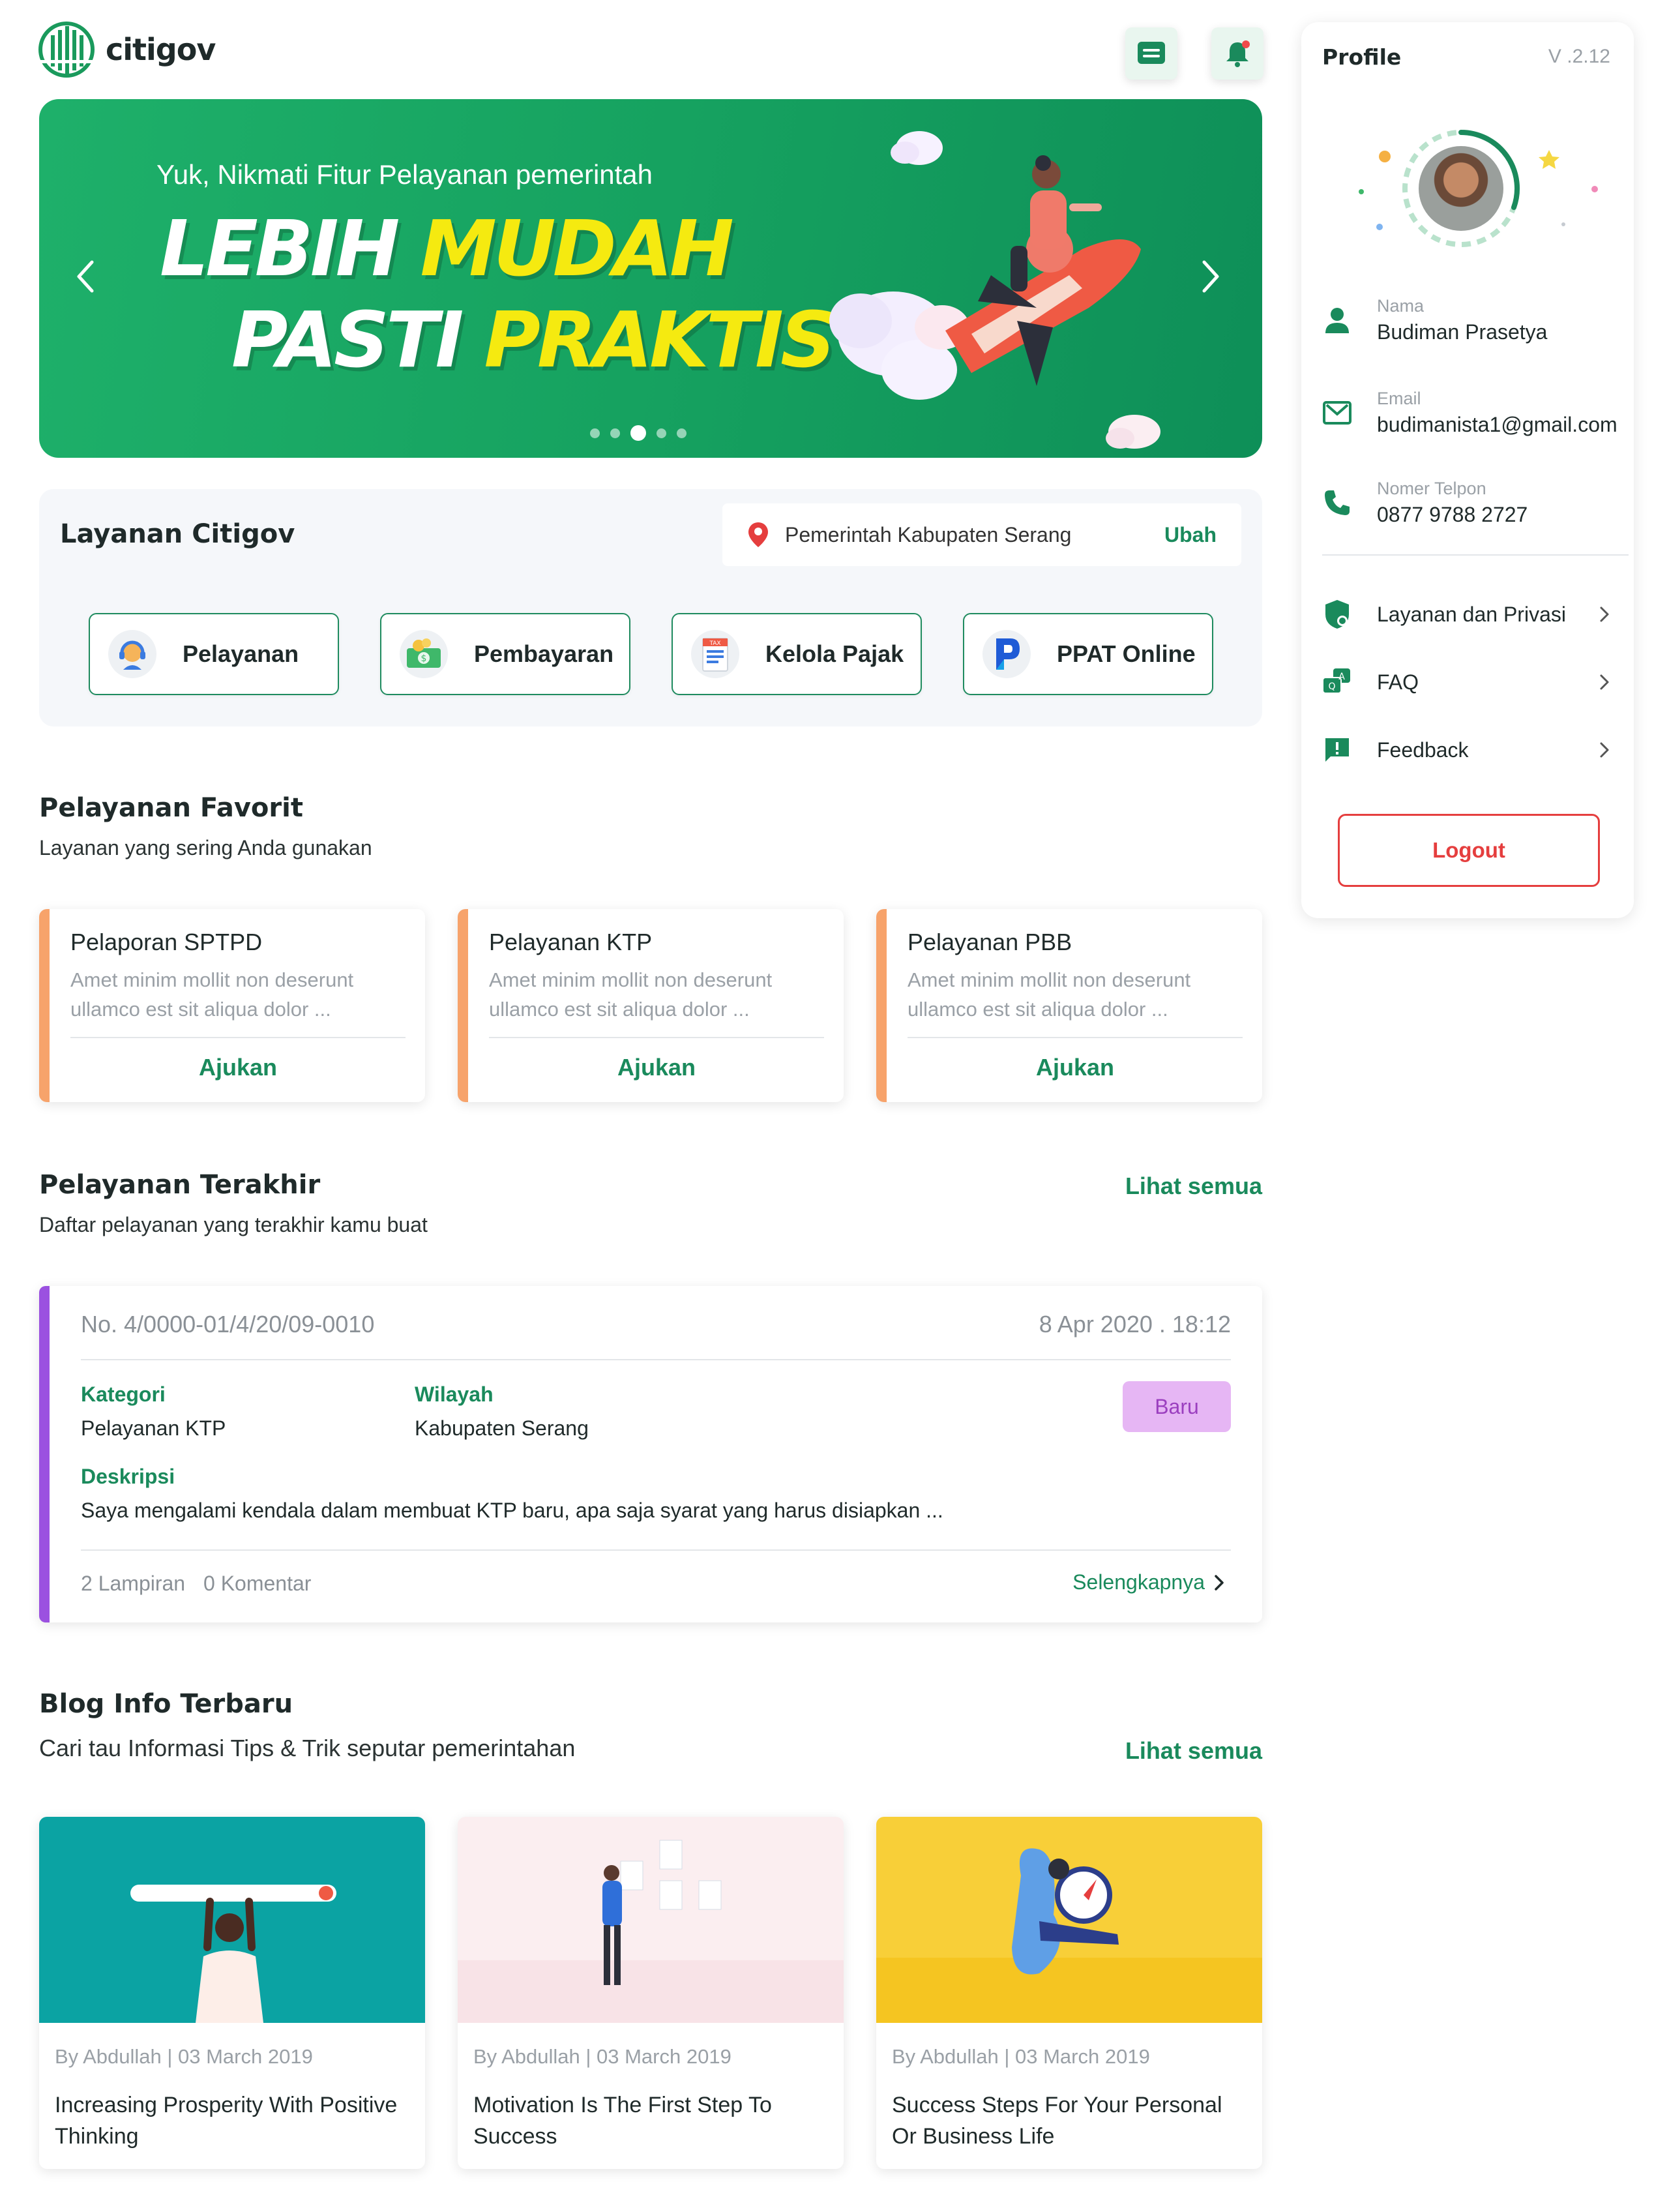 The height and width of the screenshot is (2212, 1669). I want to click on profile-field-value: 0877 9788 2727, so click(1452, 514).